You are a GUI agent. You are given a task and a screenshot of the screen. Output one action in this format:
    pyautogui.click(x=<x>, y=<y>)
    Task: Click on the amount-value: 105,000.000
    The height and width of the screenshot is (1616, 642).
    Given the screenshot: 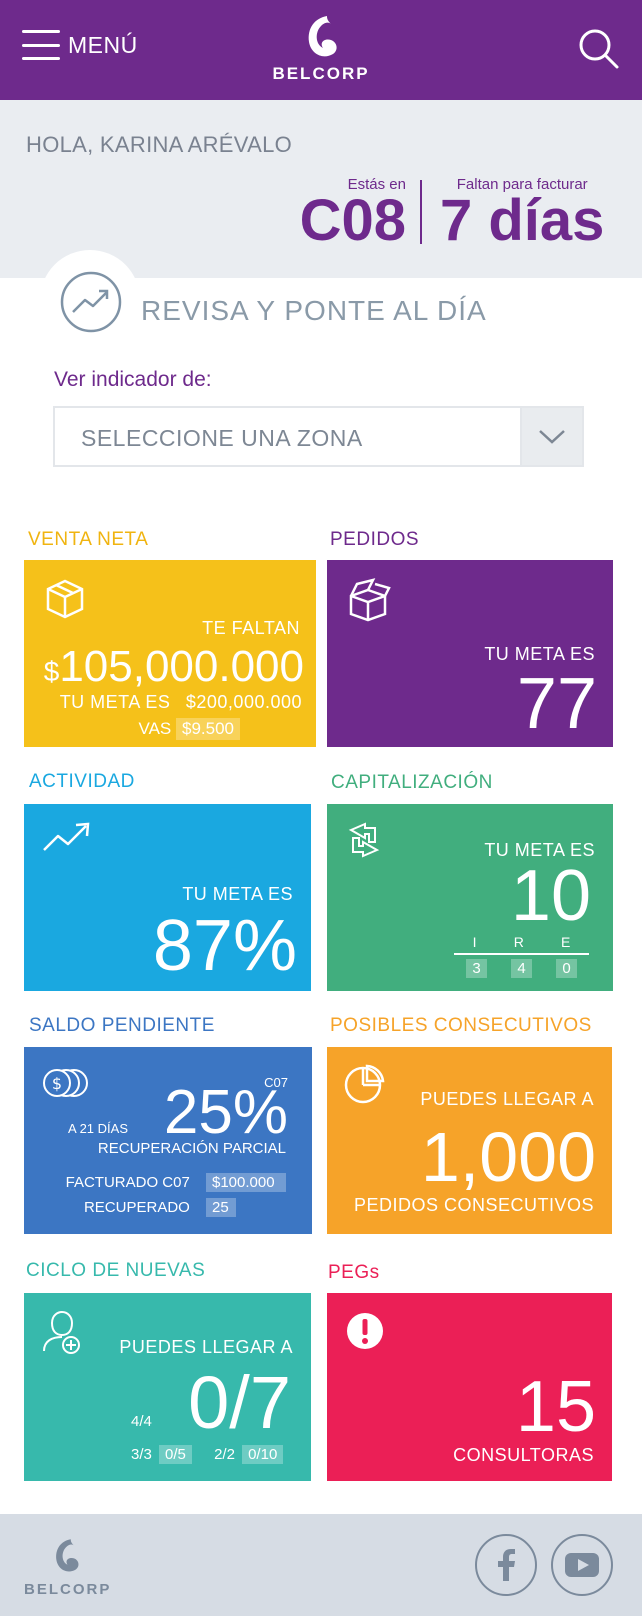 What is the action you would take?
    pyautogui.click(x=181, y=666)
    